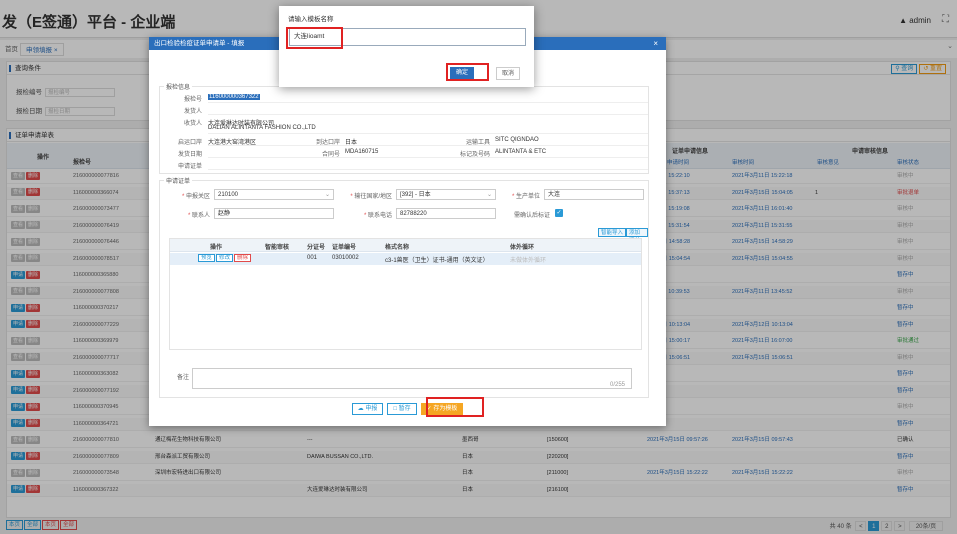  What do you see at coordinates (522, 248) in the screenshot?
I see `cert-col-loop: 体外循环` at bounding box center [522, 248].